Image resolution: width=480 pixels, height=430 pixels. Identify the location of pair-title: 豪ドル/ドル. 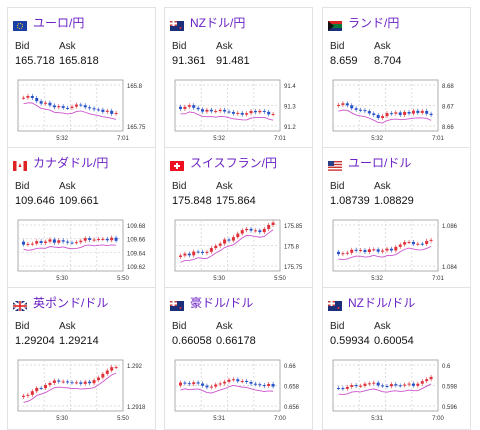
(221, 302).